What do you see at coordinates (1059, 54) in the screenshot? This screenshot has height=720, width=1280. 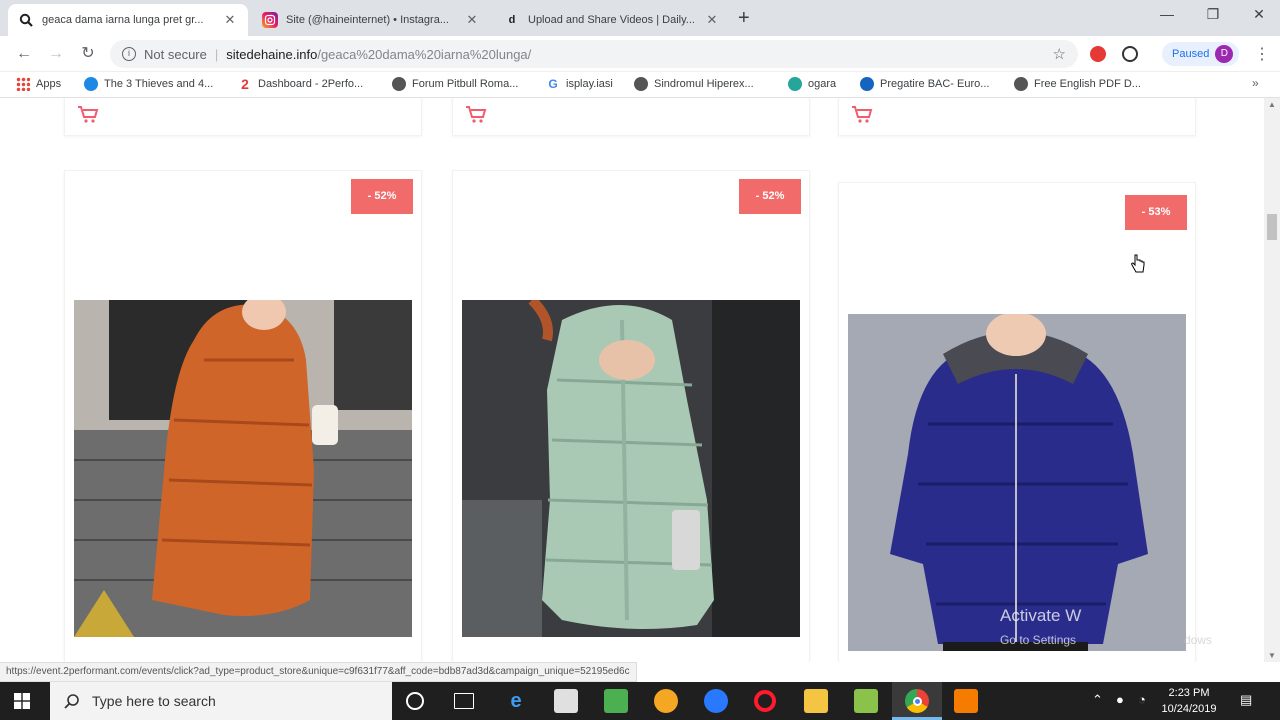 I see `bookmark-star-icon: ☆` at bounding box center [1059, 54].